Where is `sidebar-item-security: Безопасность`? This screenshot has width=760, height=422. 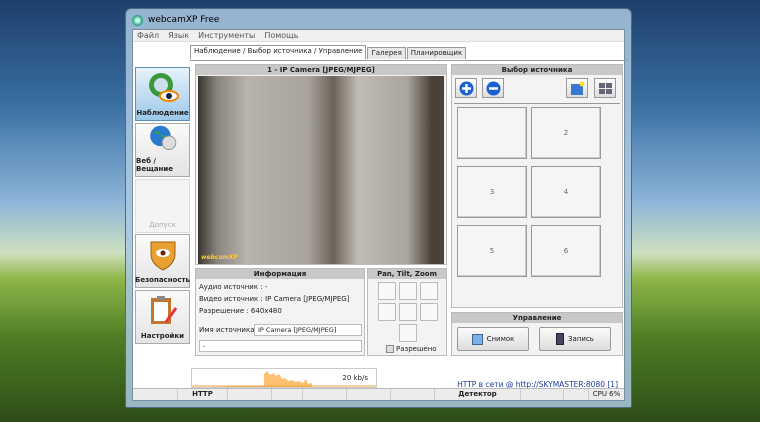 sidebar-item-security: Безопасность is located at coordinates (162, 261).